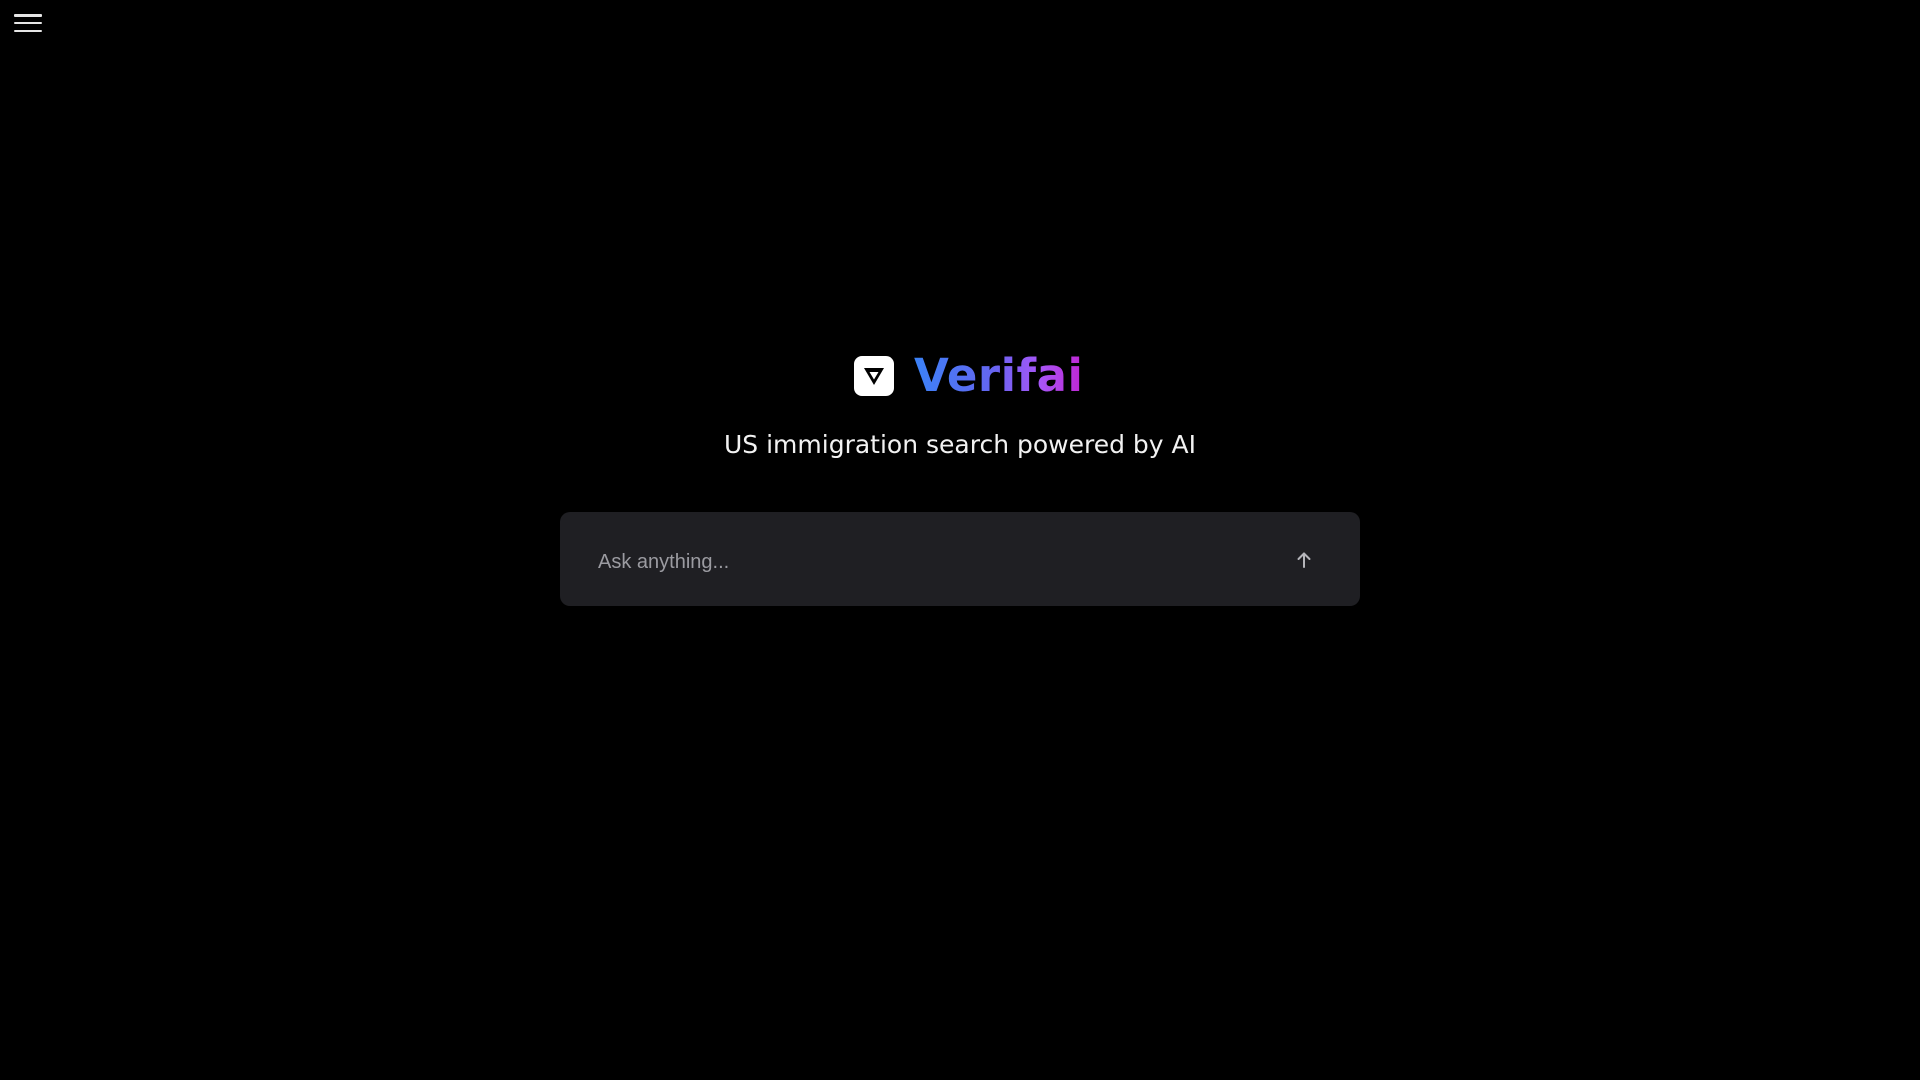 The image size is (1920, 1080). I want to click on brand: Verifai, so click(968, 376).